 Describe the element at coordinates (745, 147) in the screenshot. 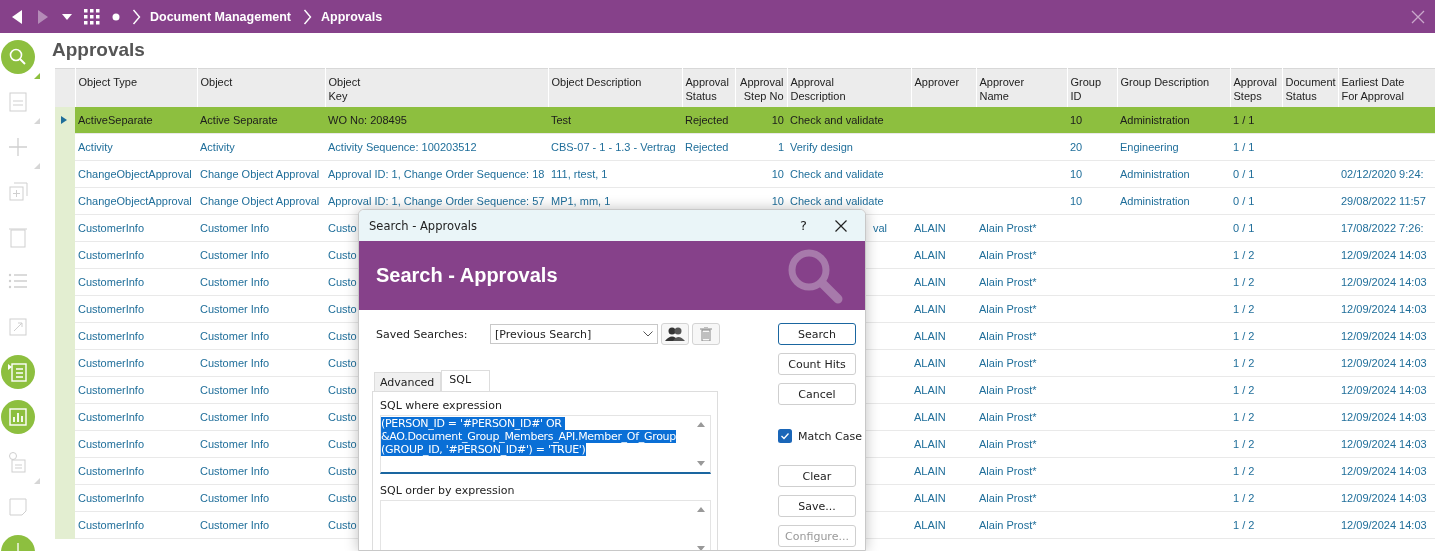

I see `table-row: Activity Activity Activity Sequence: 100203512 CBS-07 - 1 - 1.3 - Vertrag Rejected 1 Verify design 20 Engineering 1 / 1` at that location.